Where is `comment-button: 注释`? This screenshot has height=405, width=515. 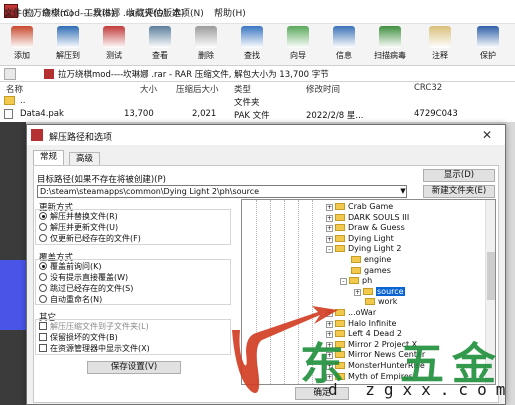
comment-button: 注释 is located at coordinates (440, 45).